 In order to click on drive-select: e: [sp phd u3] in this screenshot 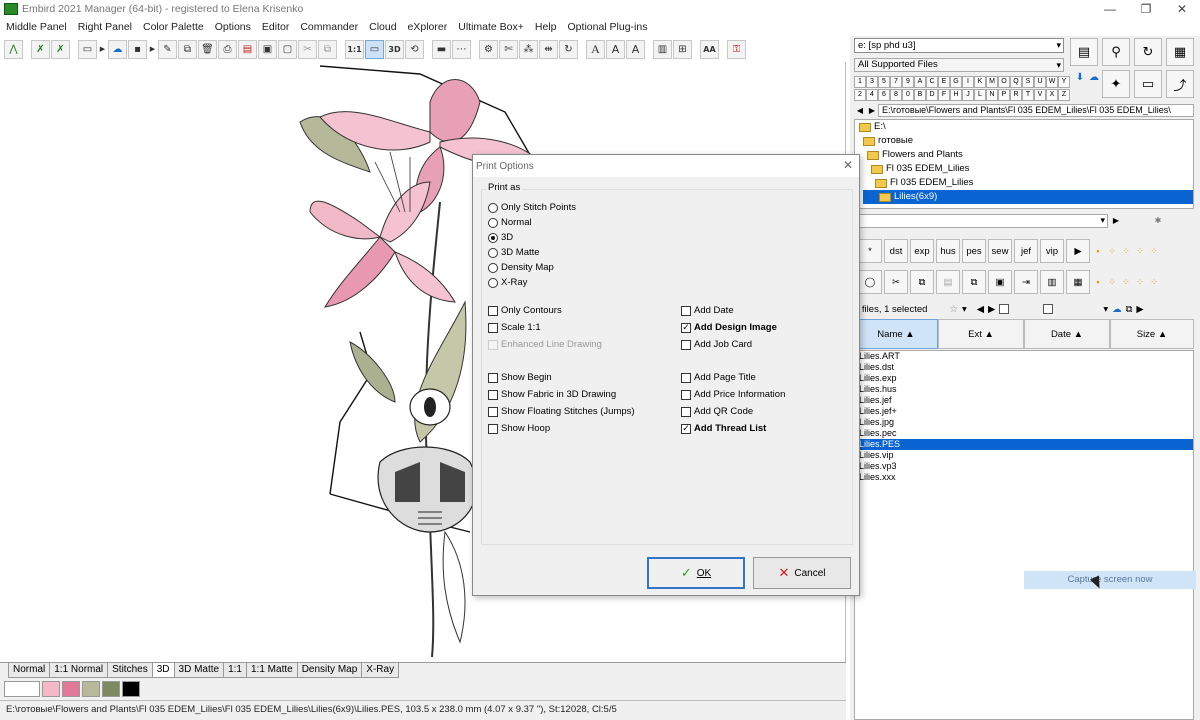, I will do `click(959, 45)`.